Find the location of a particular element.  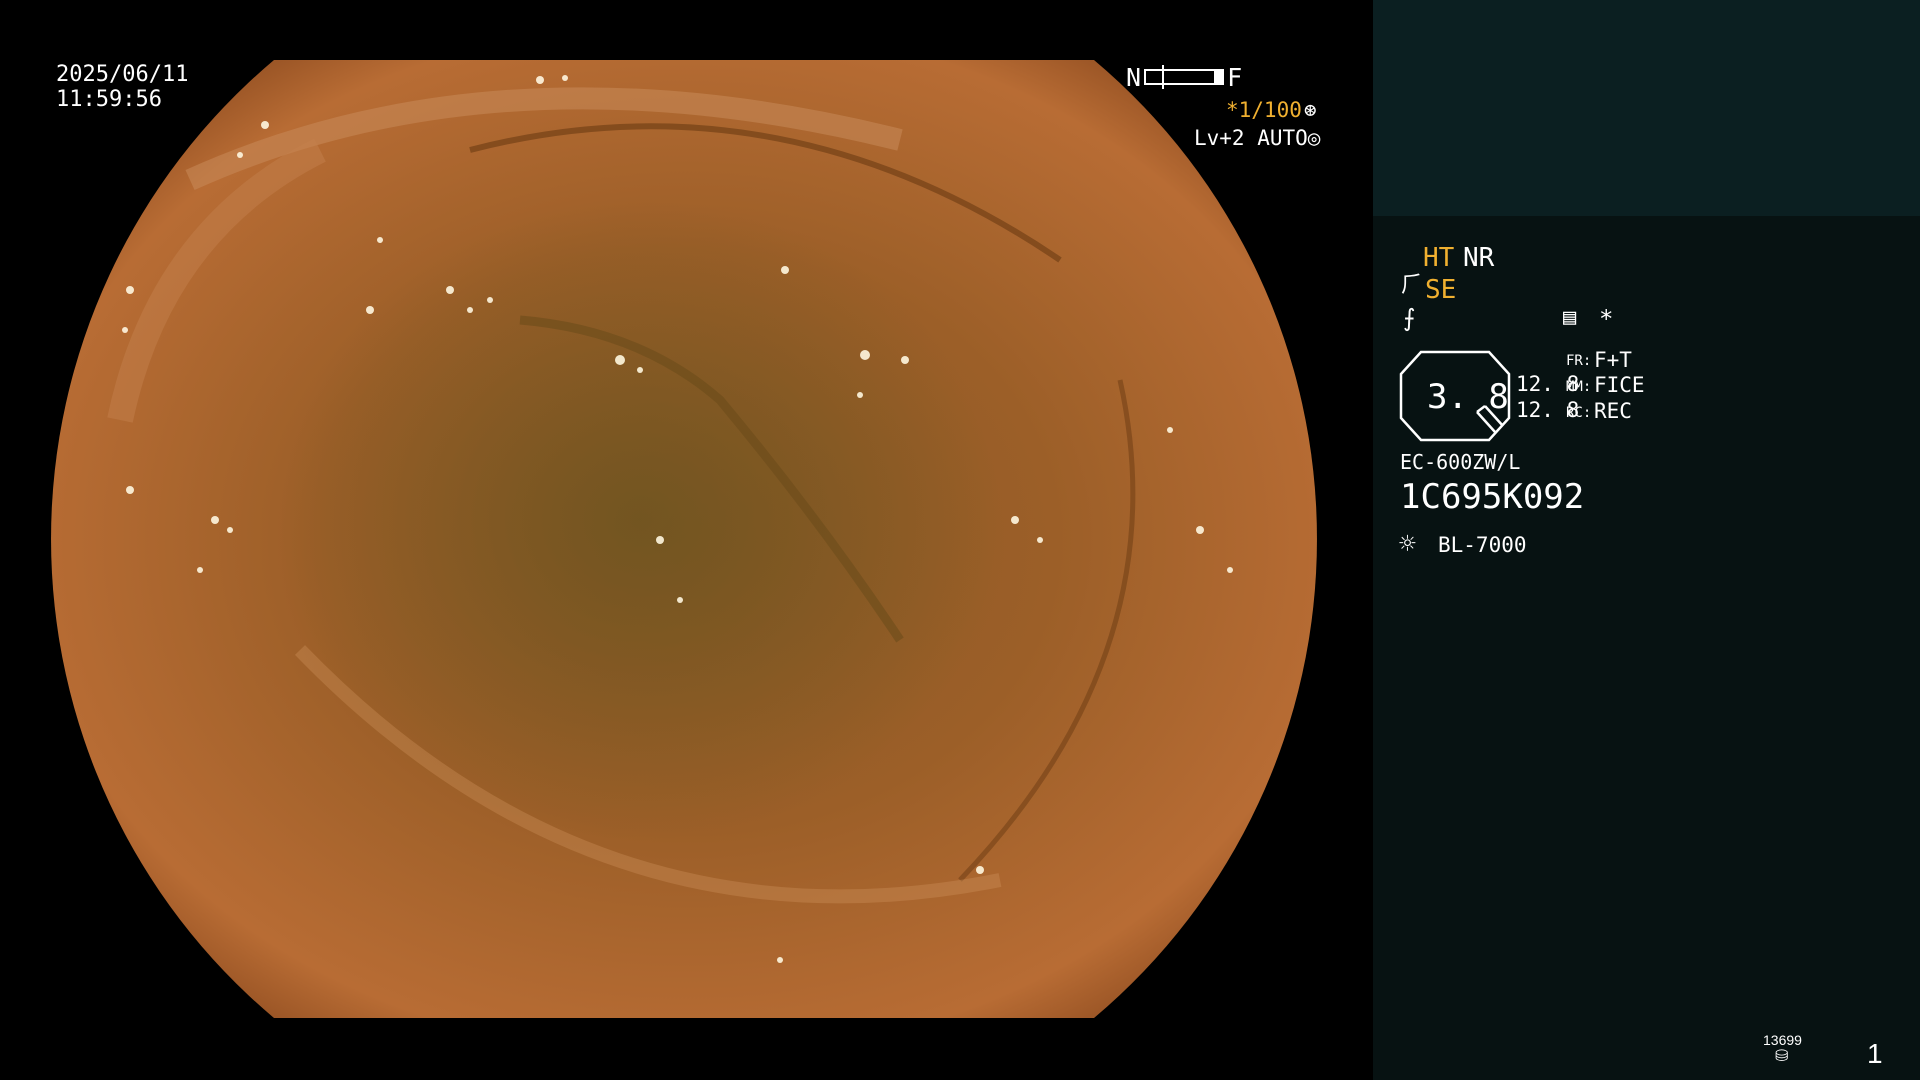

scope-serial: 1C695K092 is located at coordinates (1492, 497).